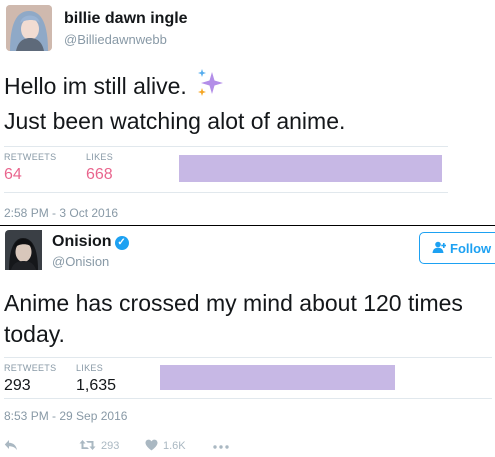  I want to click on retweets-count: 293, so click(17, 385).